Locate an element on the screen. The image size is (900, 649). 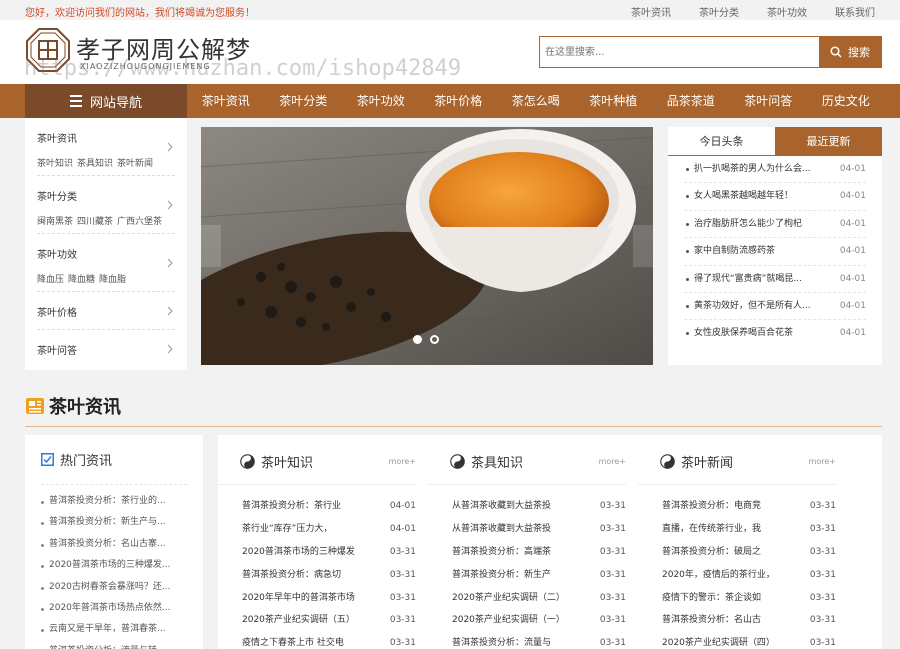
nav-item-tea-prices: 茶叶价格 is located at coordinates (459, 101).